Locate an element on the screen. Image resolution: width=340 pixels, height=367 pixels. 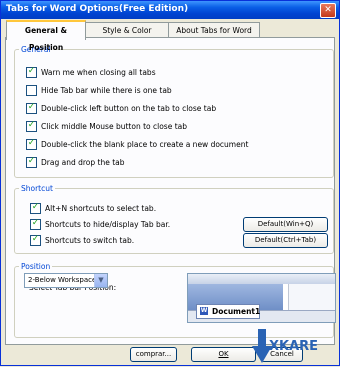
tab-about: About Tabs for Word is located at coordinates (214, 30).